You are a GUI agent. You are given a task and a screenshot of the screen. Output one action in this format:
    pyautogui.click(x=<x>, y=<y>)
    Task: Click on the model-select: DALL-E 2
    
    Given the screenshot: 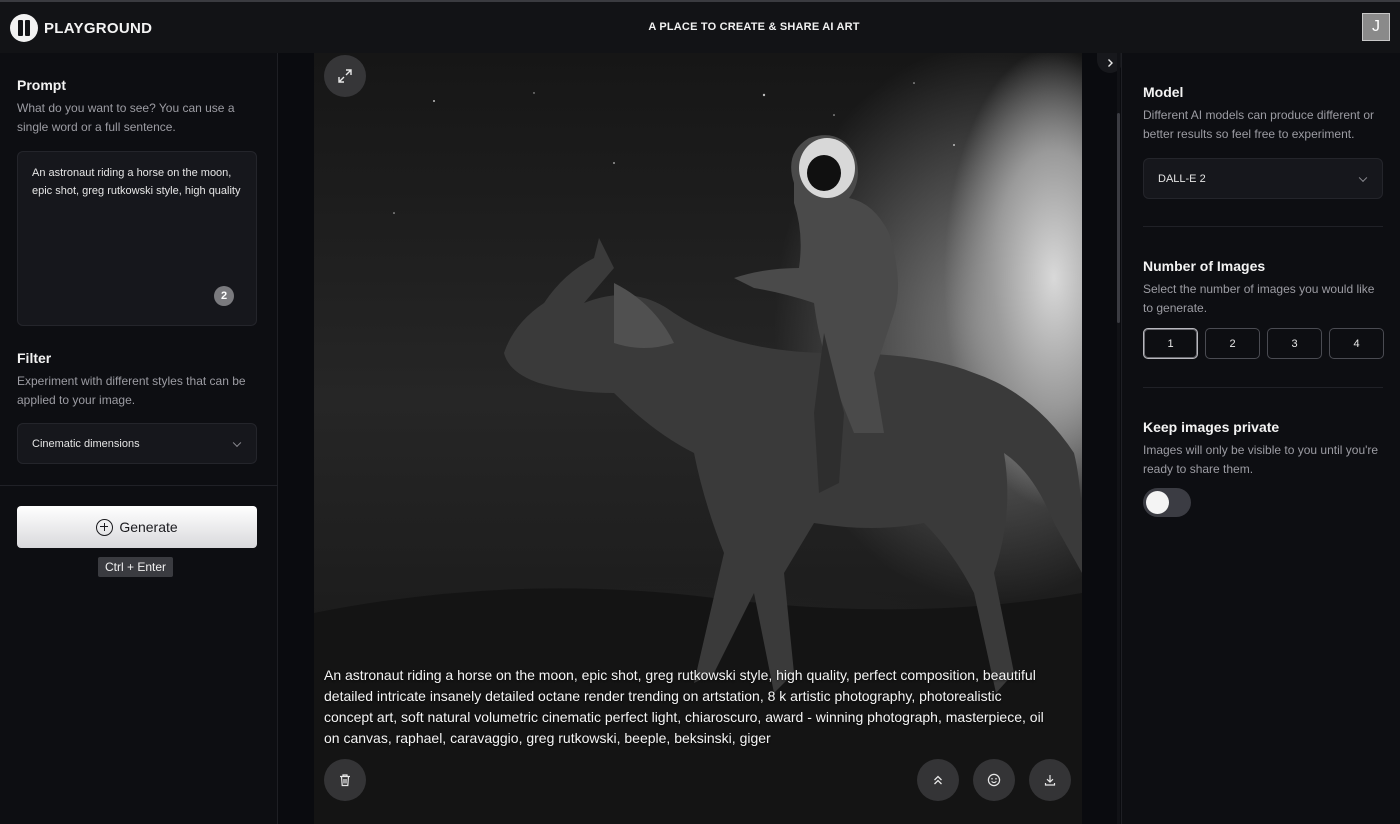 What is the action you would take?
    pyautogui.click(x=1263, y=178)
    